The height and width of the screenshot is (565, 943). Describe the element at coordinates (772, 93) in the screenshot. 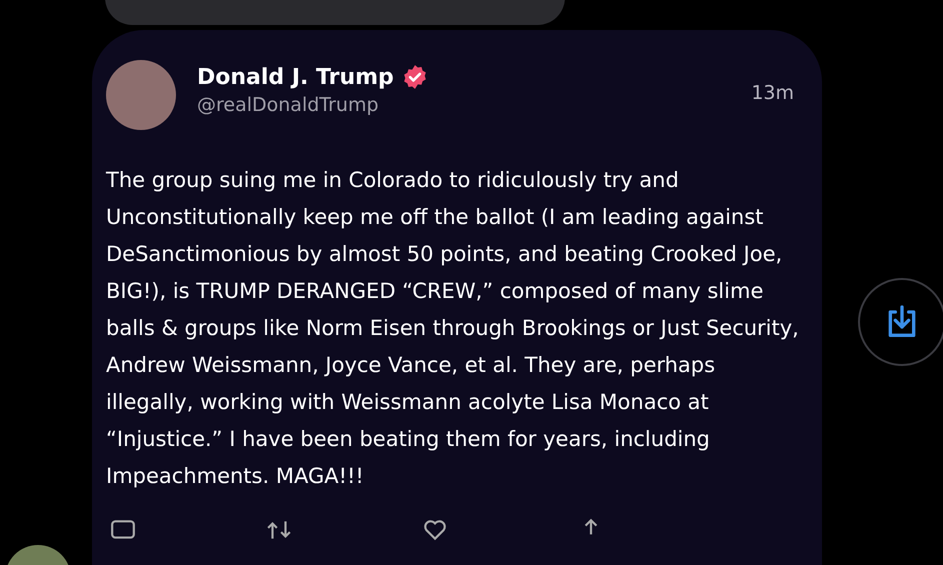

I see `post-time: 13m` at that location.